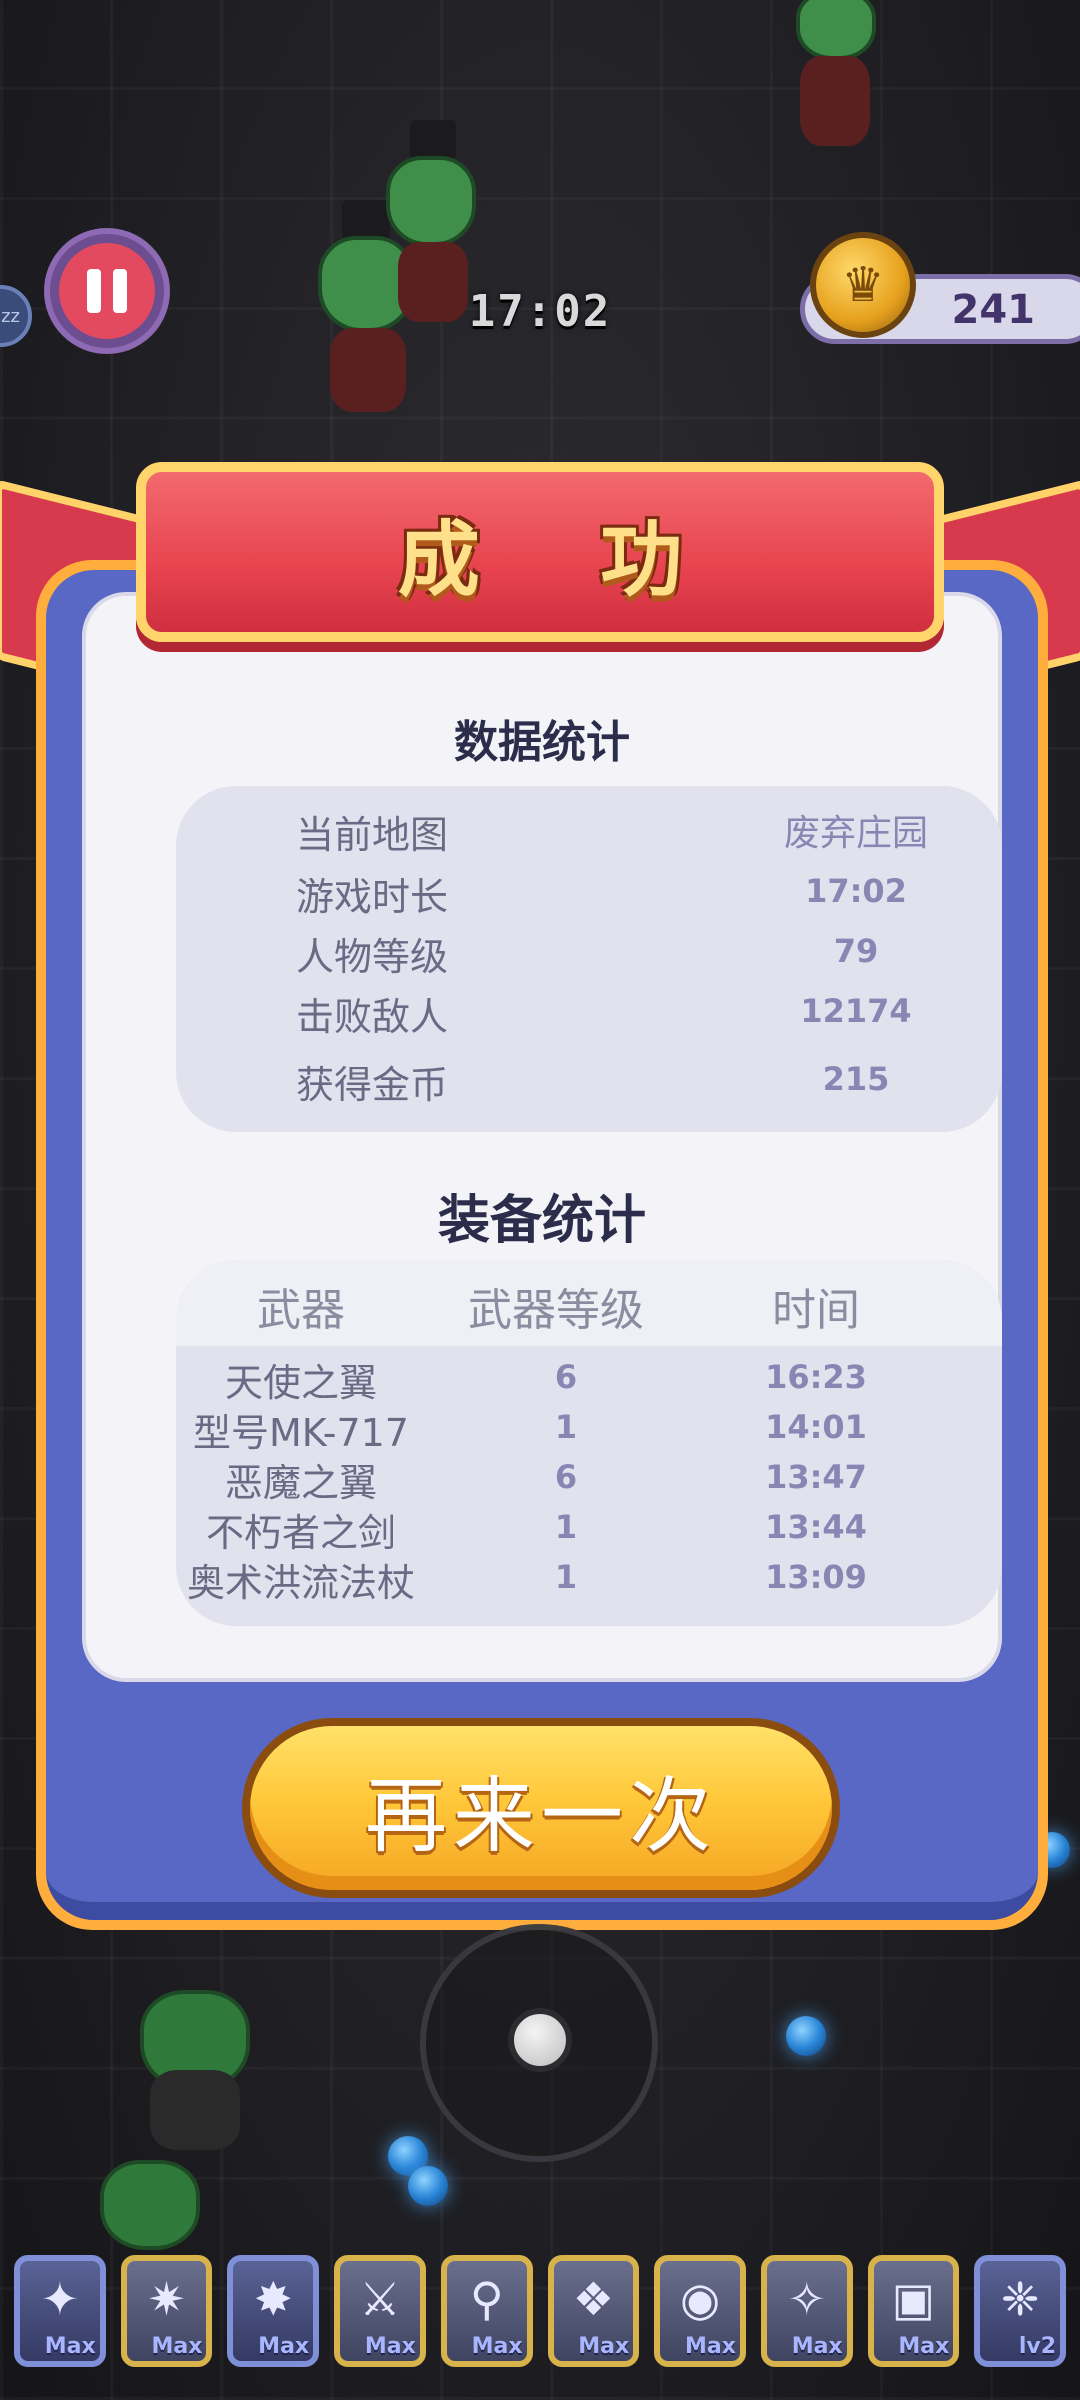 Image resolution: width=1080 pixels, height=2400 pixels. I want to click on stat-value: 12174, so click(856, 1011).